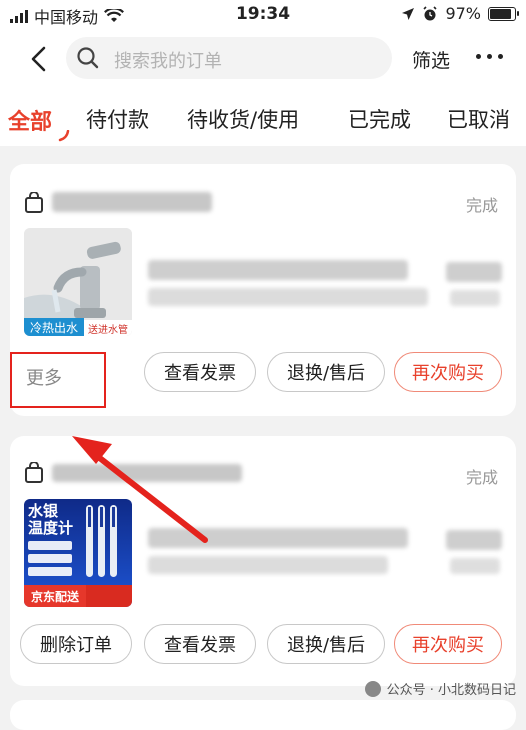 The width and height of the screenshot is (526, 730). What do you see at coordinates (64, 136) in the screenshot?
I see `active-tab-indicator` at bounding box center [64, 136].